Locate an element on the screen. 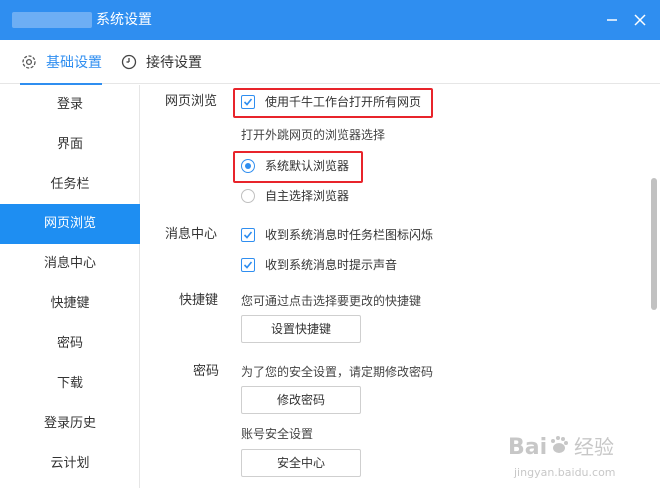 This screenshot has width=660, height=488. watermark-url: jingyan.baidu.com is located at coordinates (564, 472).